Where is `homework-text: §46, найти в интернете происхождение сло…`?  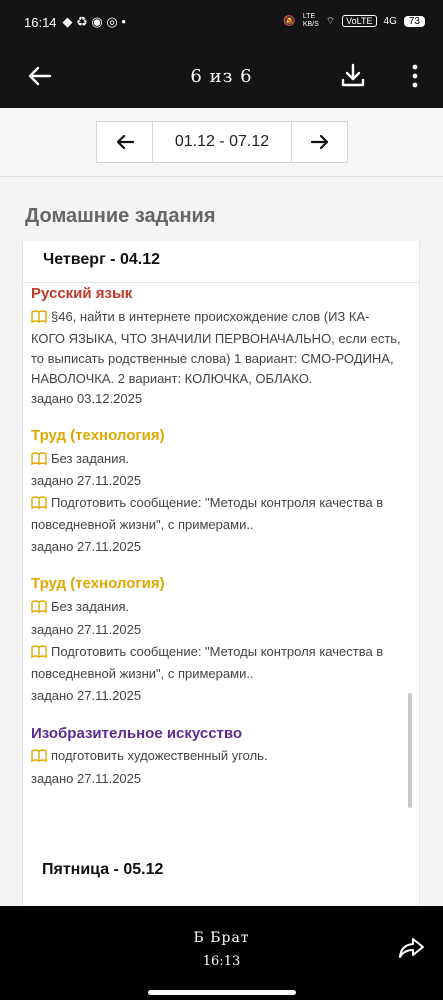 homework-text: §46, найти в интернете происхождение сло… is located at coordinates (216, 347).